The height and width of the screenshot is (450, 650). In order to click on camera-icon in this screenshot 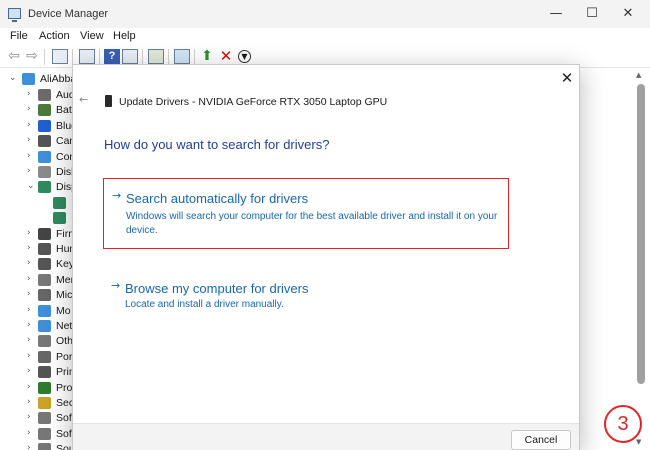, I will do `click(44, 141)`.